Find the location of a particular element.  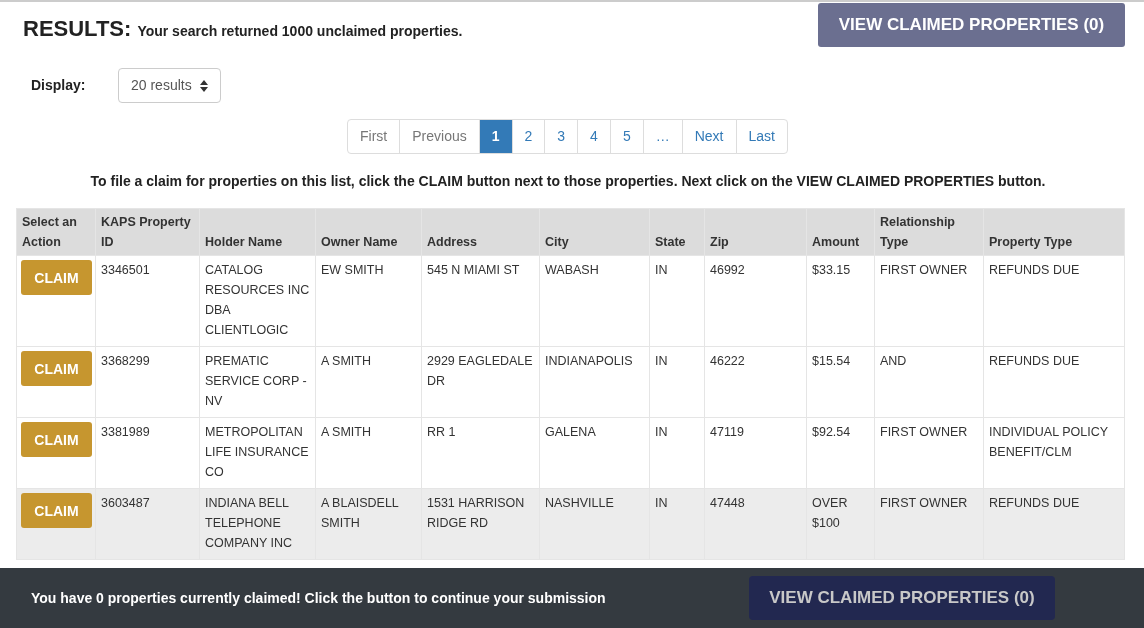

page-link: 5 is located at coordinates (626, 136).